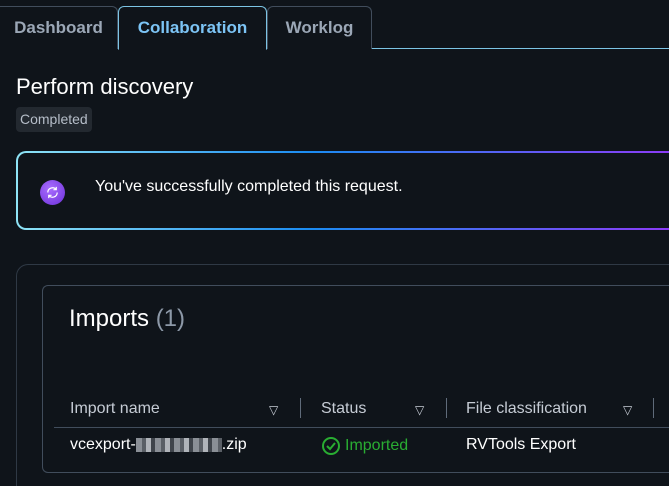 The height and width of the screenshot is (486, 669). I want to click on header-divider, so click(361, 427).